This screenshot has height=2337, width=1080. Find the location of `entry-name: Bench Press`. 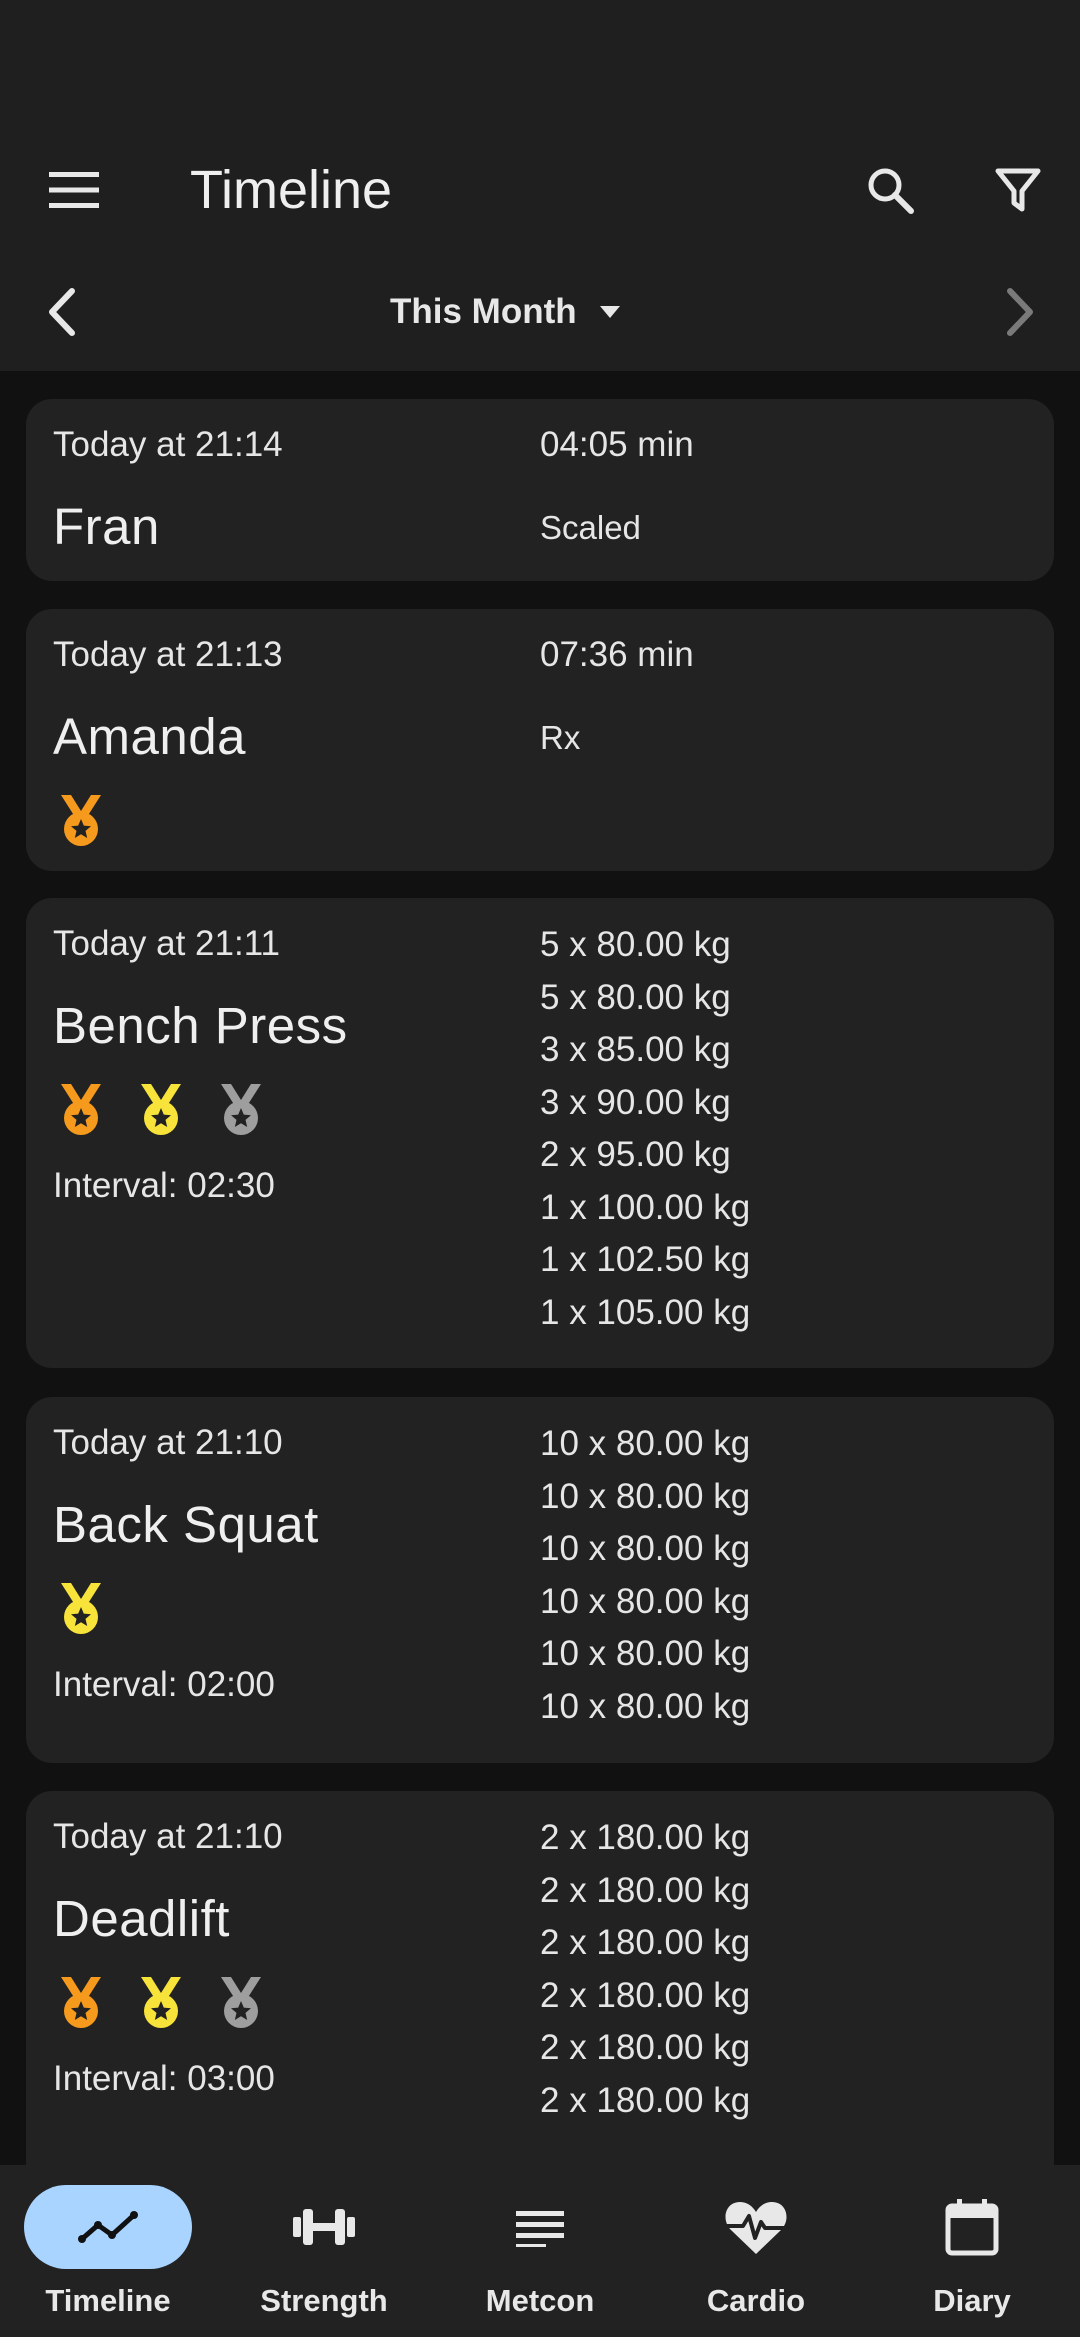

entry-name: Bench Press is located at coordinates (200, 1025).